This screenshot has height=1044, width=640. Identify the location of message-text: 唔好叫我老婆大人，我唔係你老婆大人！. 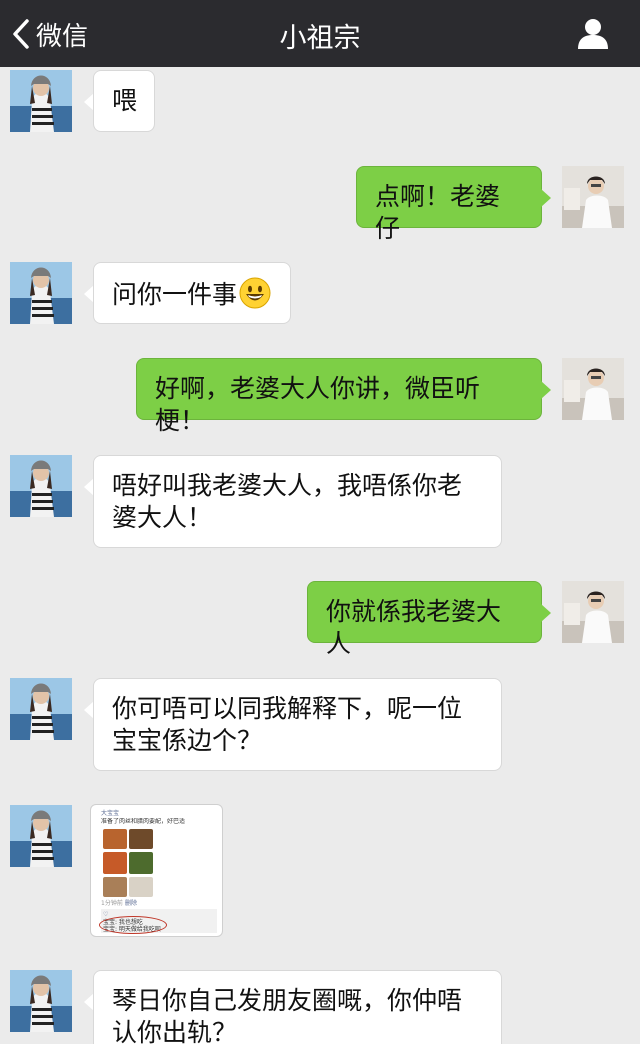
(287, 501).